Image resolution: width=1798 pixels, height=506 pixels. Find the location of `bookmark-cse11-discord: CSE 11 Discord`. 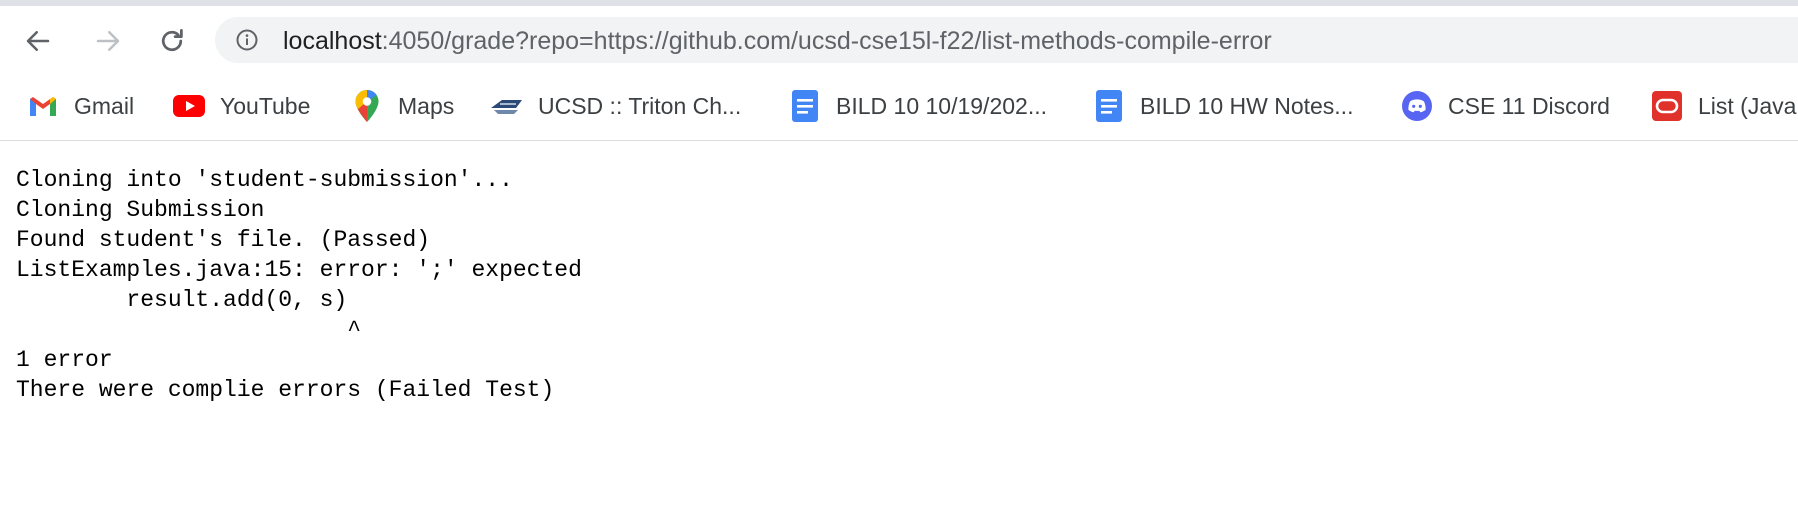

bookmark-cse11-discord: CSE 11 Discord is located at coordinates (1505, 106).